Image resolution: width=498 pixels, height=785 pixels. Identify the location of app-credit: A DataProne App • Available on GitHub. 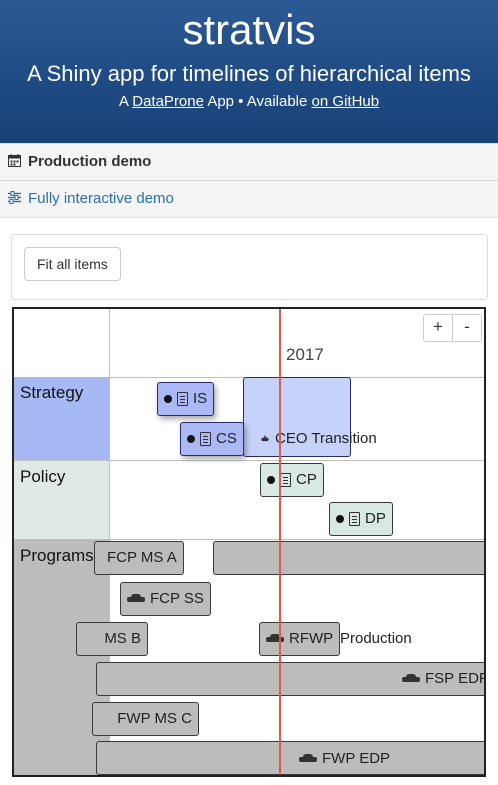
(249, 102).